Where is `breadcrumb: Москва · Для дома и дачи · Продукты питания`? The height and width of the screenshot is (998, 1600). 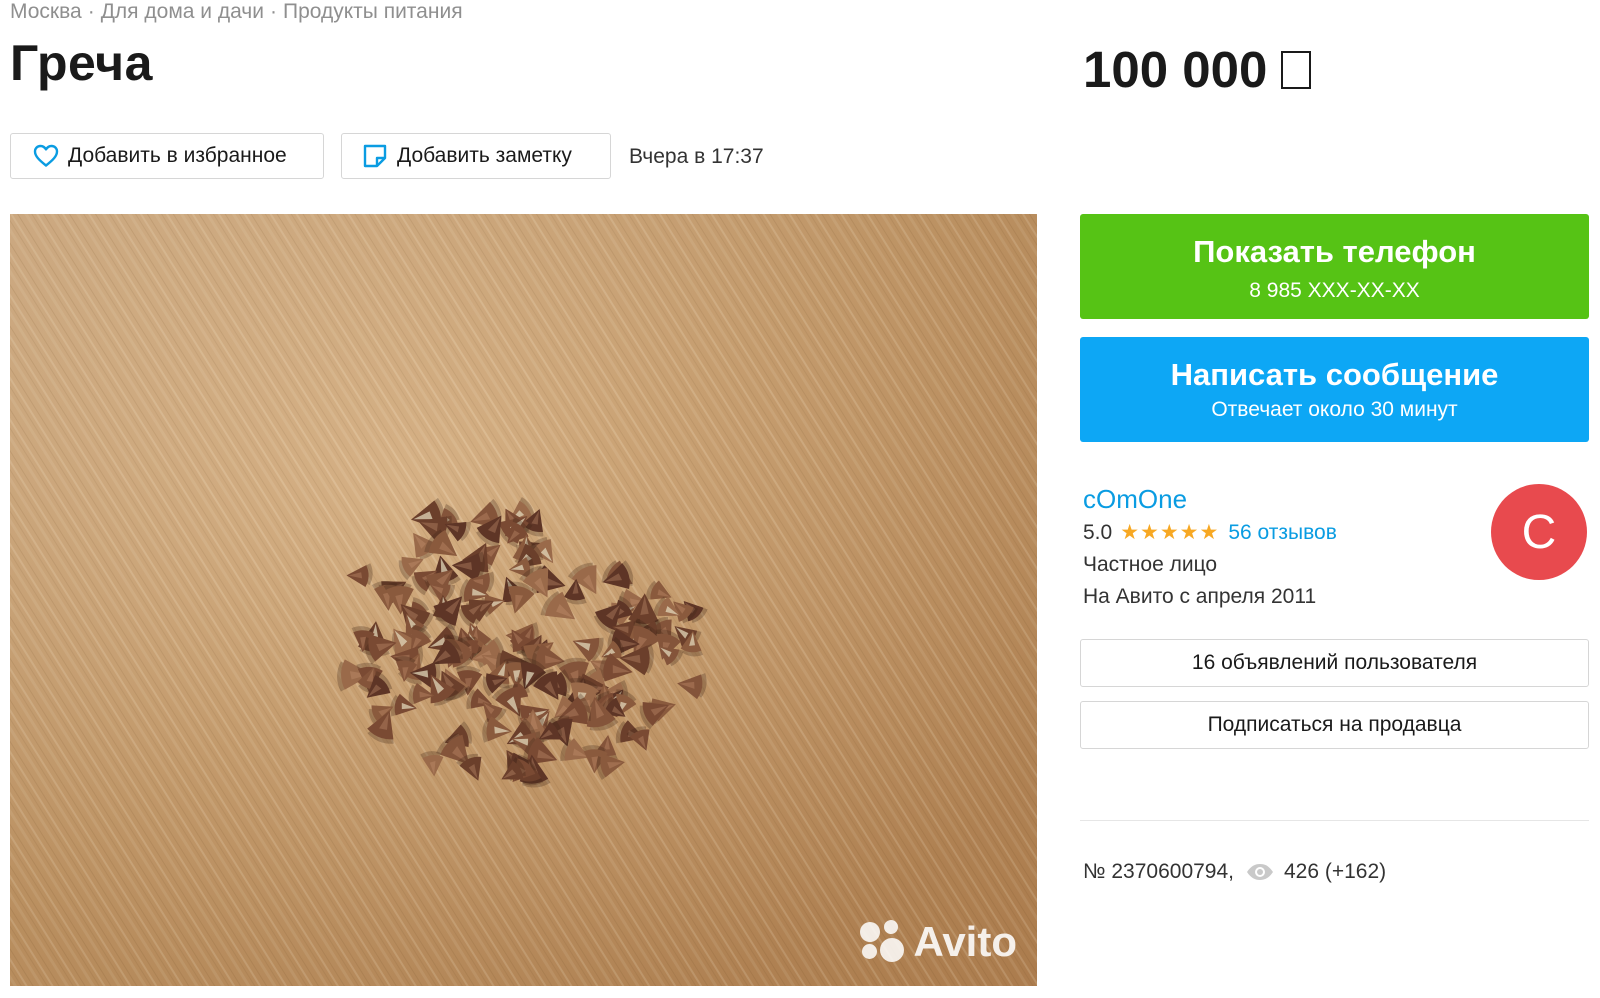 breadcrumb: Москва · Для дома и дачи · Продукты питания is located at coordinates (236, 12).